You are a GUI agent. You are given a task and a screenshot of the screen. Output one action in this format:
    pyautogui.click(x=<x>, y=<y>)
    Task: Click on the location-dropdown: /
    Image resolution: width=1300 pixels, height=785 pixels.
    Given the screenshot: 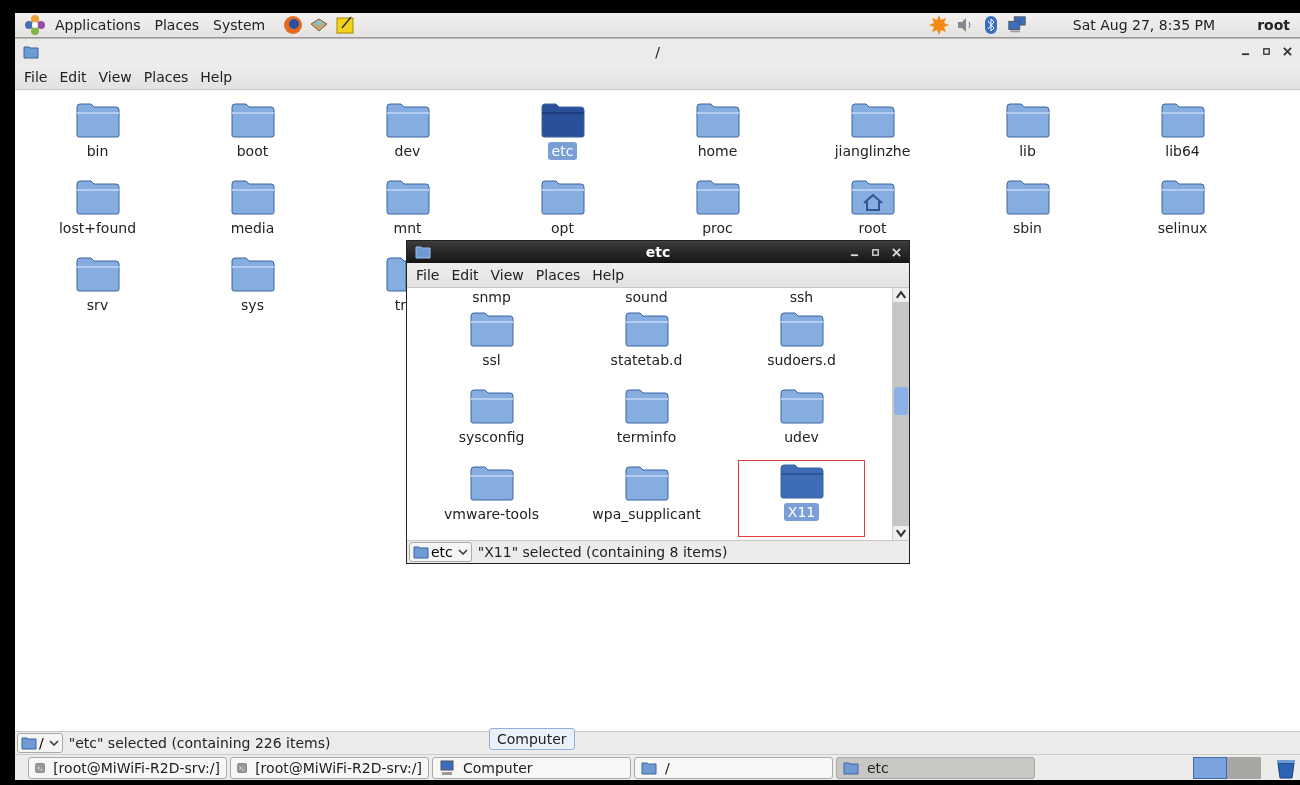 What is the action you would take?
    pyautogui.click(x=40, y=743)
    